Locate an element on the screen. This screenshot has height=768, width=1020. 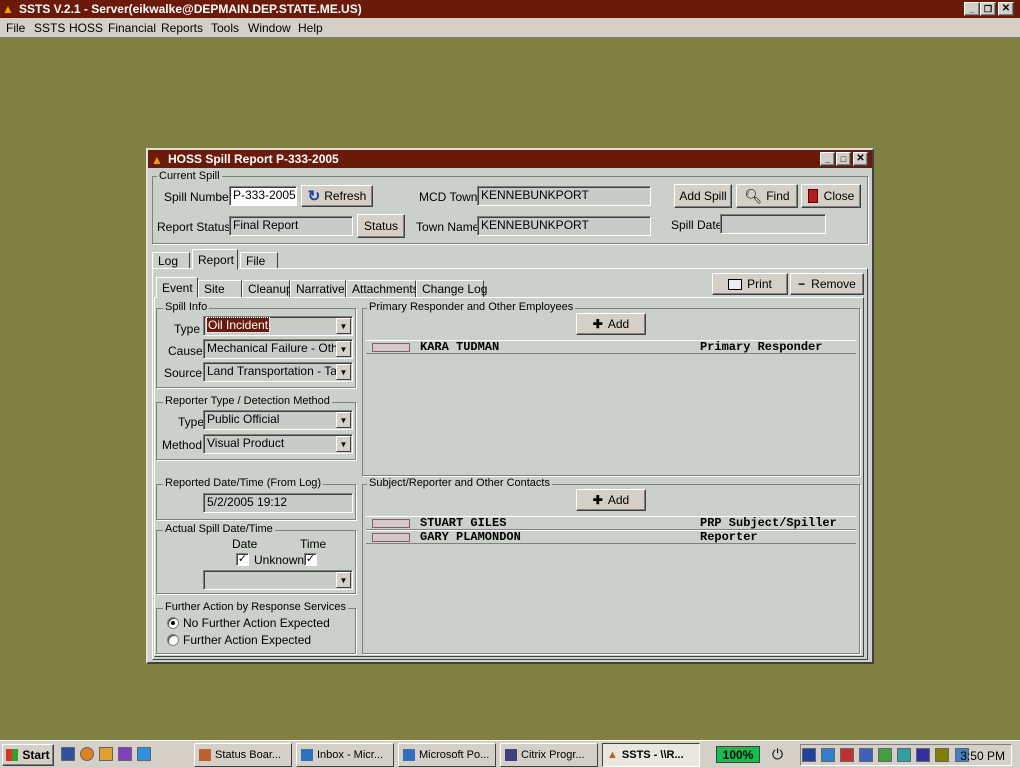
dialog-maximize-button: □ is located at coordinates (843, 159).